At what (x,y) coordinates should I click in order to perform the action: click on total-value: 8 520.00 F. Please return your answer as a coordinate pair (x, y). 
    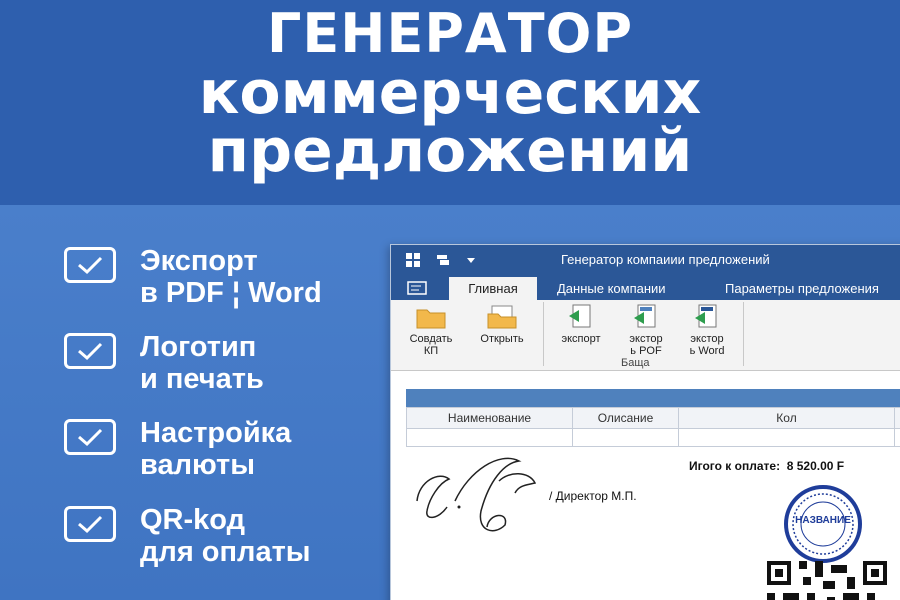
    Looking at the image, I should click on (815, 466).